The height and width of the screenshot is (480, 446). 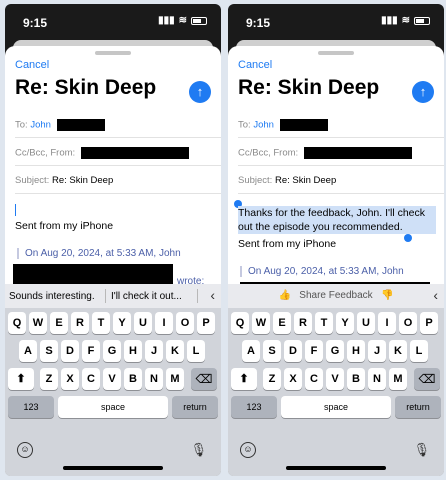 I want to click on compose-title: Re: Skin Deep, so click(x=309, y=87).